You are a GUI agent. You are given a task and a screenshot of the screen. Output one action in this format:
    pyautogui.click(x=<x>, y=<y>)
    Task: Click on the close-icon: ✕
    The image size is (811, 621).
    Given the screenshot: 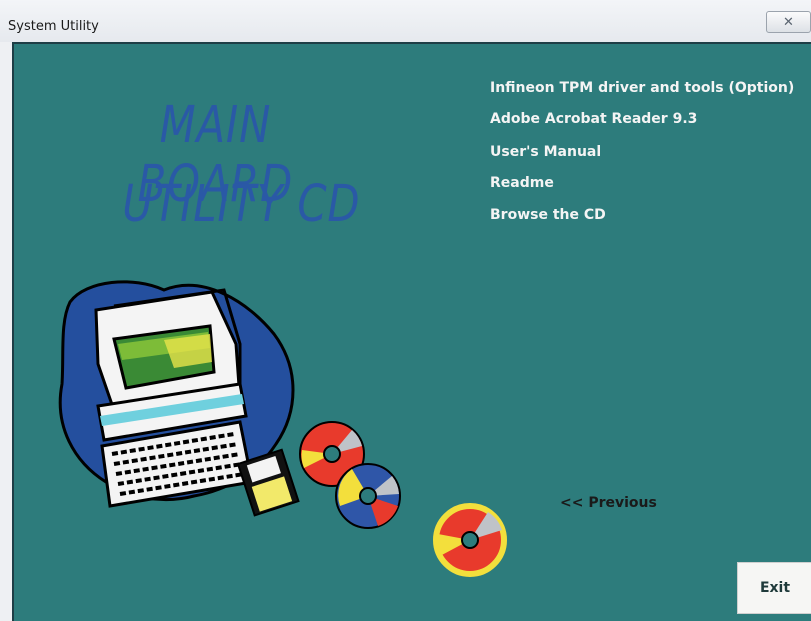 What is the action you would take?
    pyautogui.click(x=788, y=22)
    